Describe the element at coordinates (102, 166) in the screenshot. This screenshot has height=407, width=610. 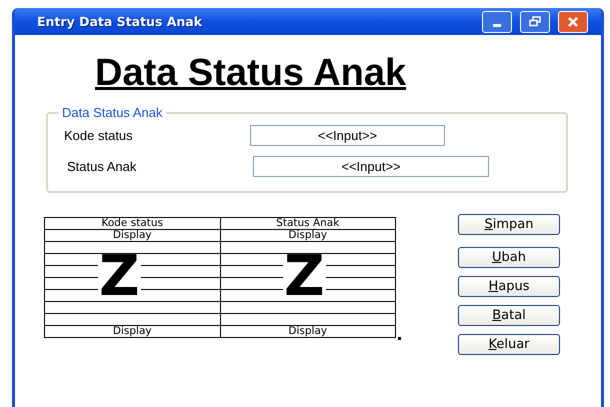
I see `field-label: Status Anak` at that location.